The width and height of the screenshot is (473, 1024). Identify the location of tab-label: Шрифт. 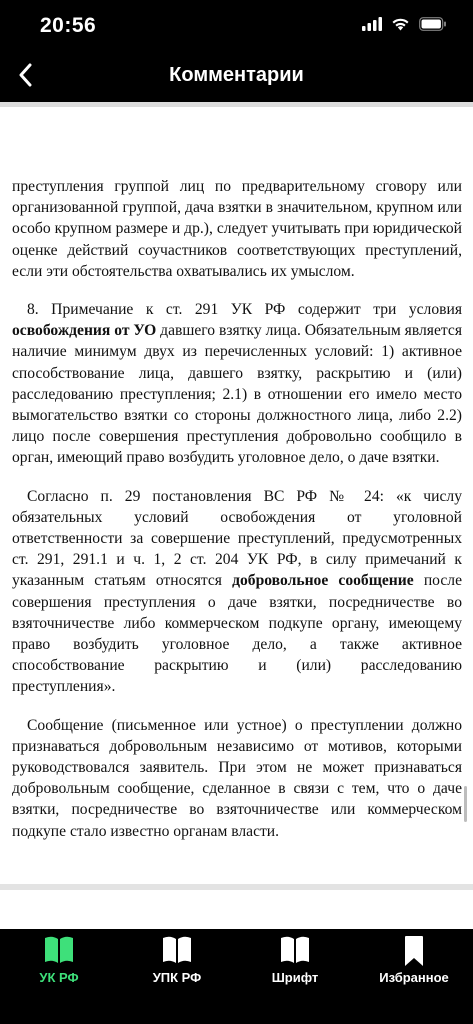
(295, 977).